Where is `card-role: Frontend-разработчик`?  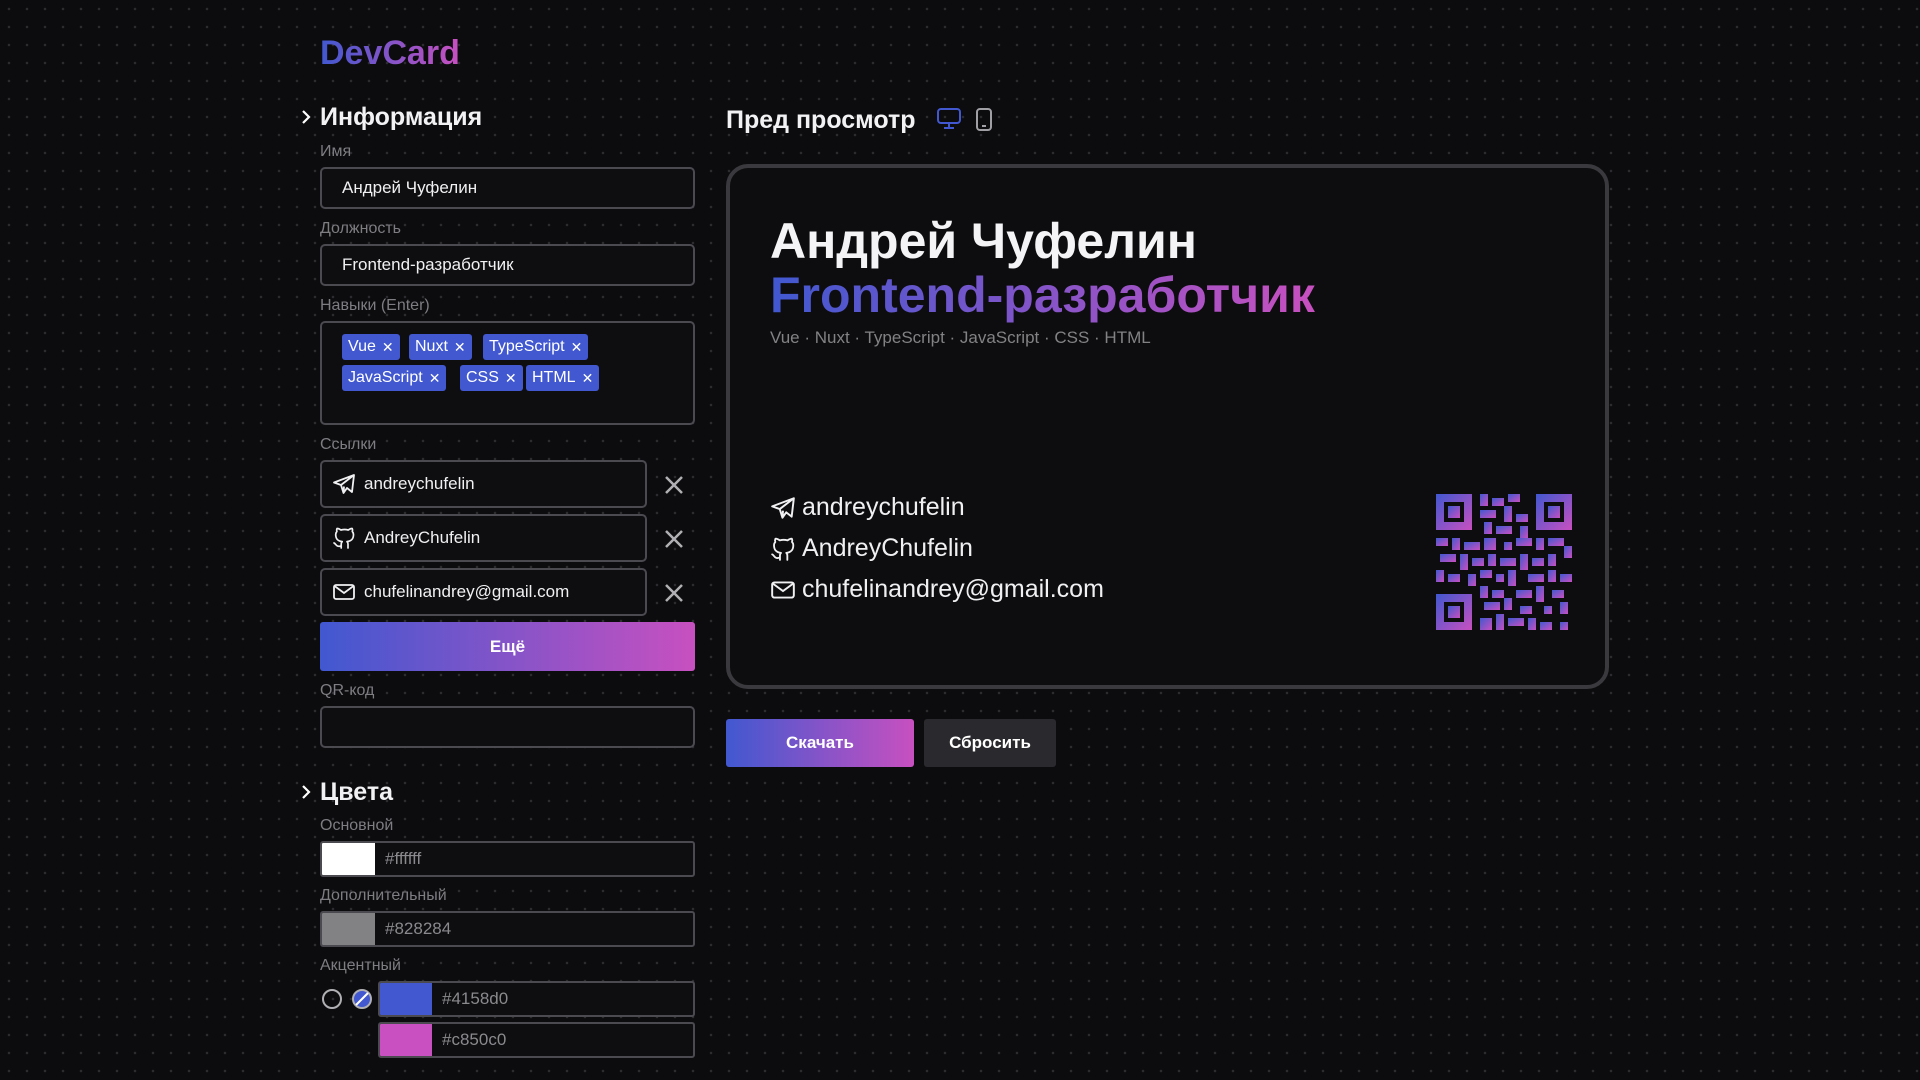
card-role: Frontend-разработчик is located at coordinates (1042, 295).